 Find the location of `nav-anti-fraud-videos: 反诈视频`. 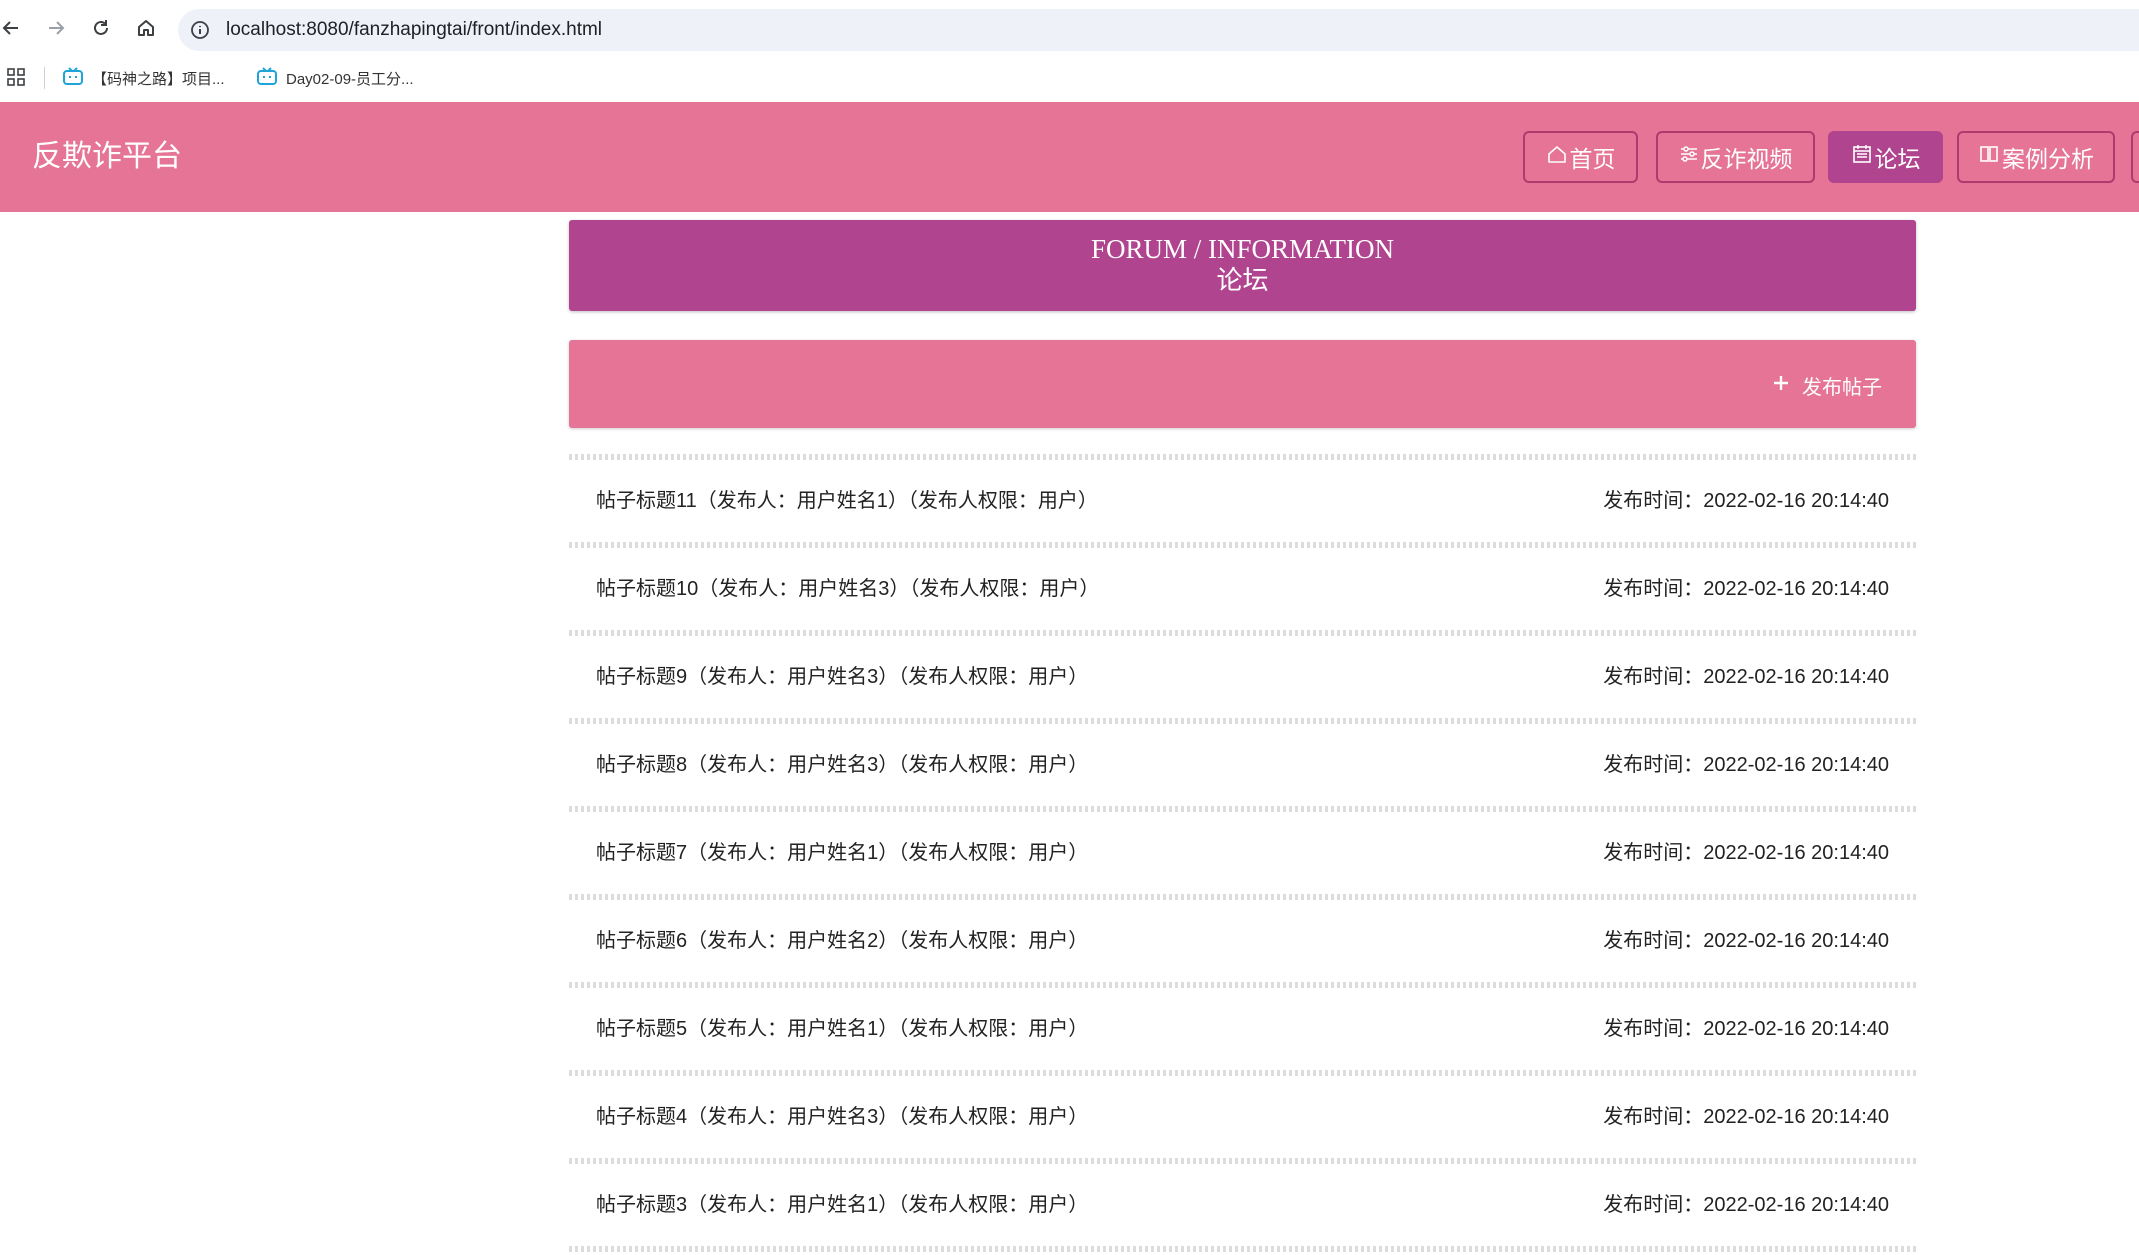

nav-anti-fraud-videos: 反诈视频 is located at coordinates (1735, 157).